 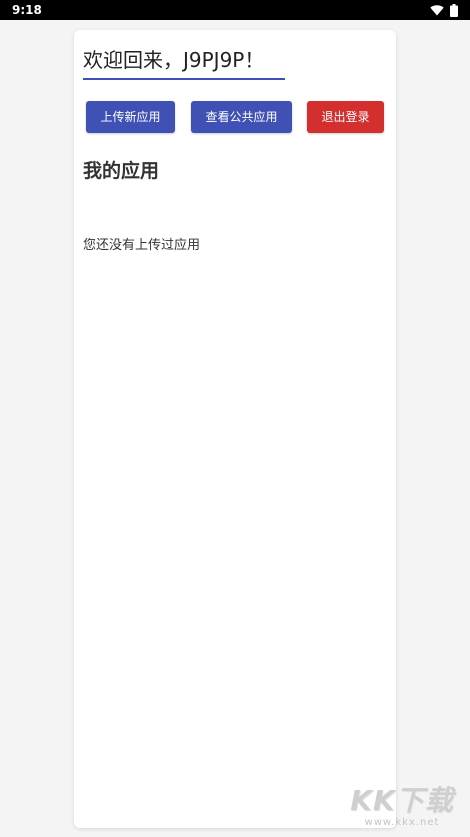 I want to click on logout-button: 退出登录, so click(x=345, y=117).